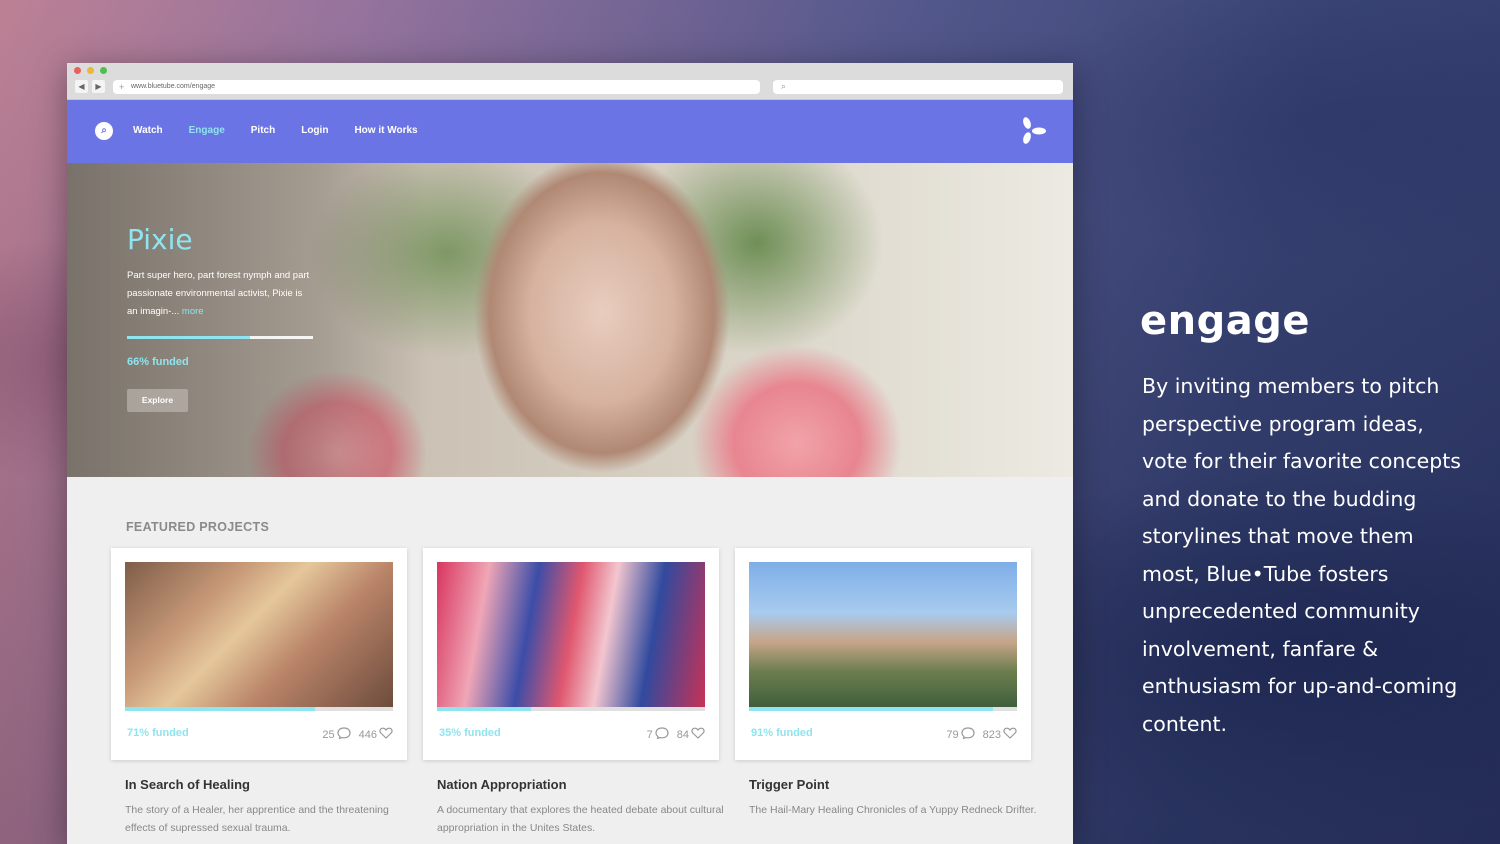 Image resolution: width=1500 pixels, height=844 pixels. What do you see at coordinates (1225, 321) in the screenshot?
I see `side-title: engage` at bounding box center [1225, 321].